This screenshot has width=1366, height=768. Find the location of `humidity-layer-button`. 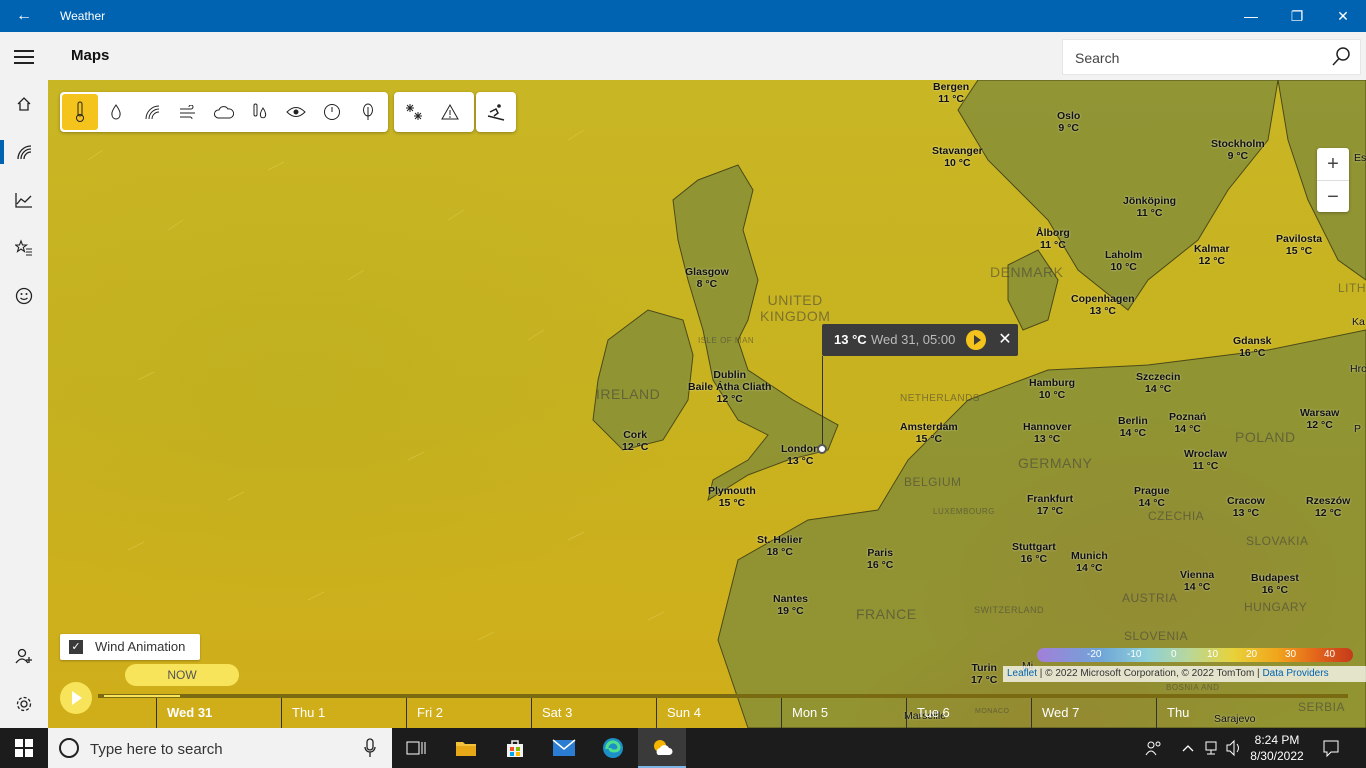

humidity-layer-button is located at coordinates (260, 112).